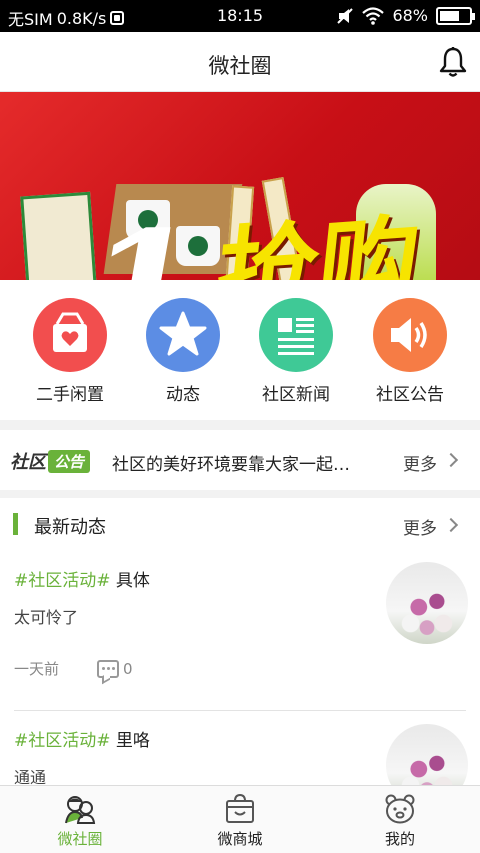 This screenshot has width=480, height=853. I want to click on quick-item-moments: 动态, so click(183, 351).